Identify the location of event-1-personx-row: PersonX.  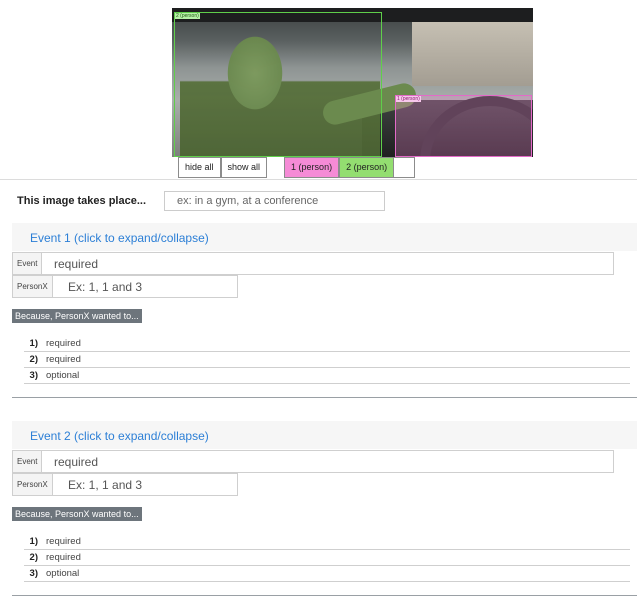
(125, 286).